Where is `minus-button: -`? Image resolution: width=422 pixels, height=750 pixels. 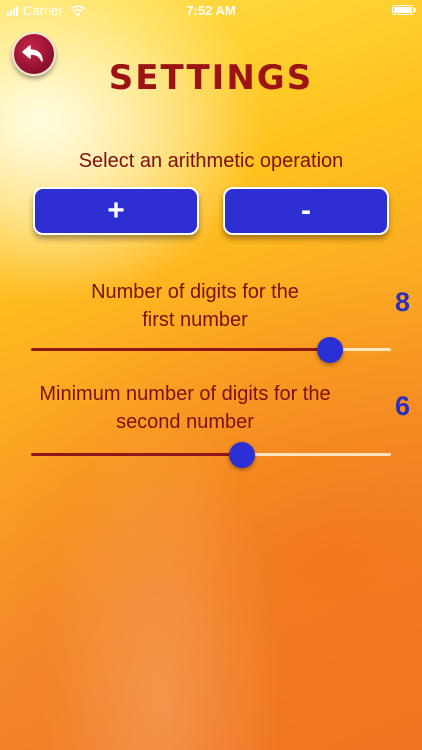
minus-button: - is located at coordinates (306, 211).